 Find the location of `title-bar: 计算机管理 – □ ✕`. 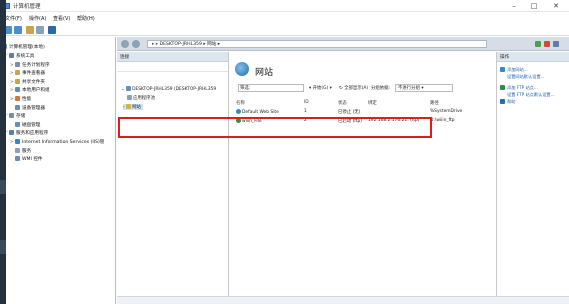

title-bar: 计算机管理 – □ ✕ is located at coordinates (284, 6).